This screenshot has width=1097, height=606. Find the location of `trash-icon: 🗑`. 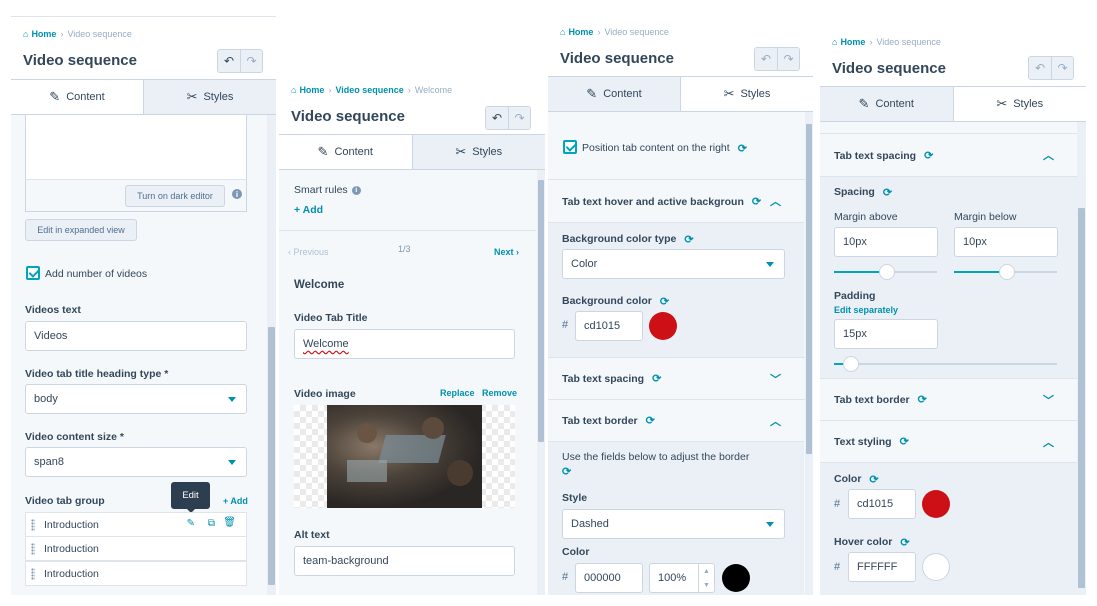

trash-icon: 🗑 is located at coordinates (229, 522).